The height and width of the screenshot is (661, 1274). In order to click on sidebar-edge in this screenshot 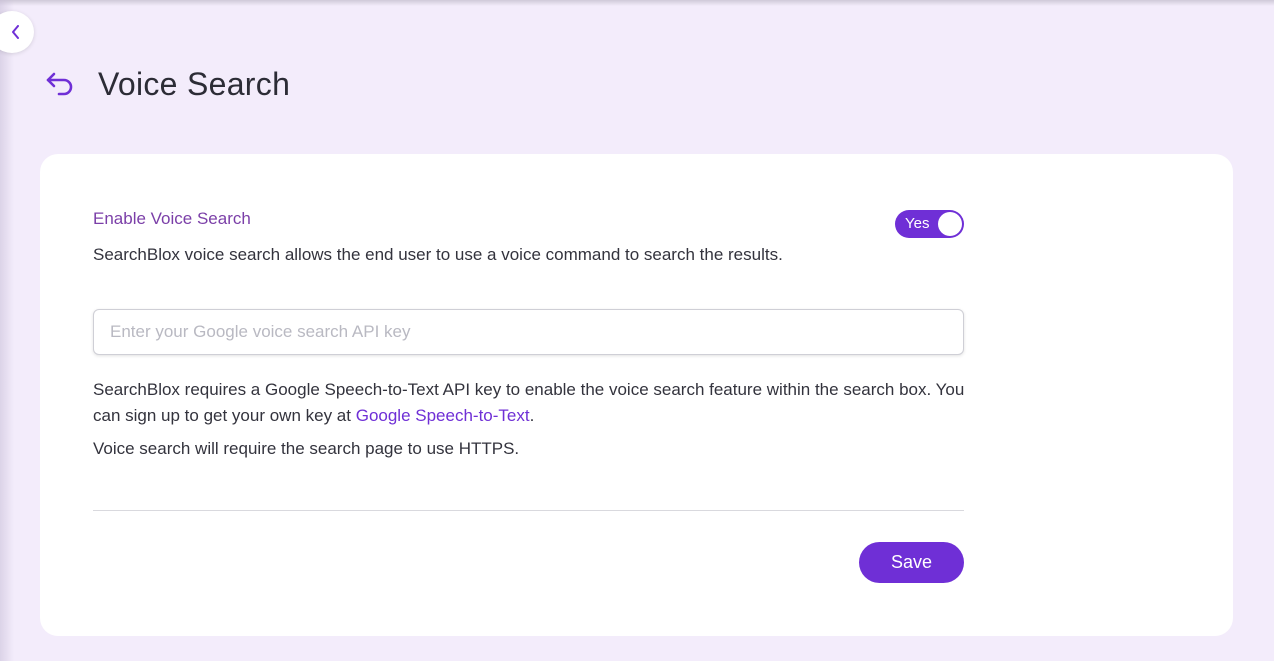, I will do `click(7, 330)`.